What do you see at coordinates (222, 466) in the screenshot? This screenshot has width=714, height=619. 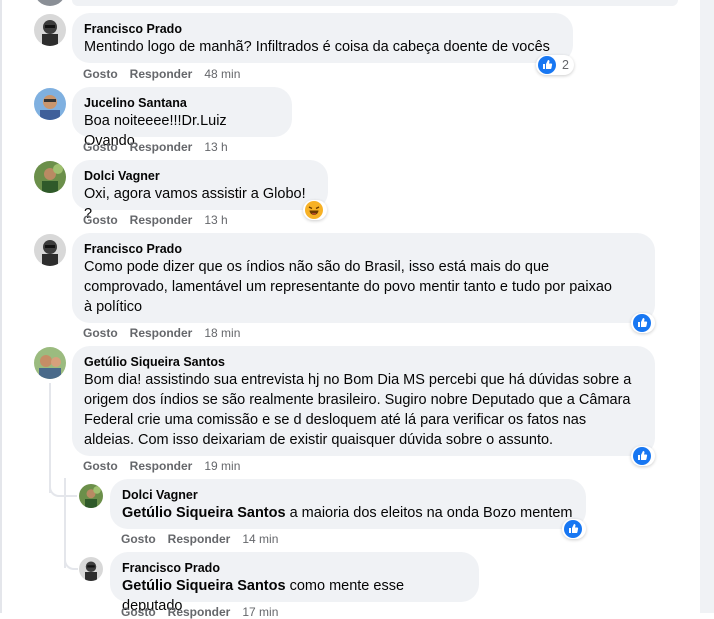 I see `comment-timestamp: 19 min` at bounding box center [222, 466].